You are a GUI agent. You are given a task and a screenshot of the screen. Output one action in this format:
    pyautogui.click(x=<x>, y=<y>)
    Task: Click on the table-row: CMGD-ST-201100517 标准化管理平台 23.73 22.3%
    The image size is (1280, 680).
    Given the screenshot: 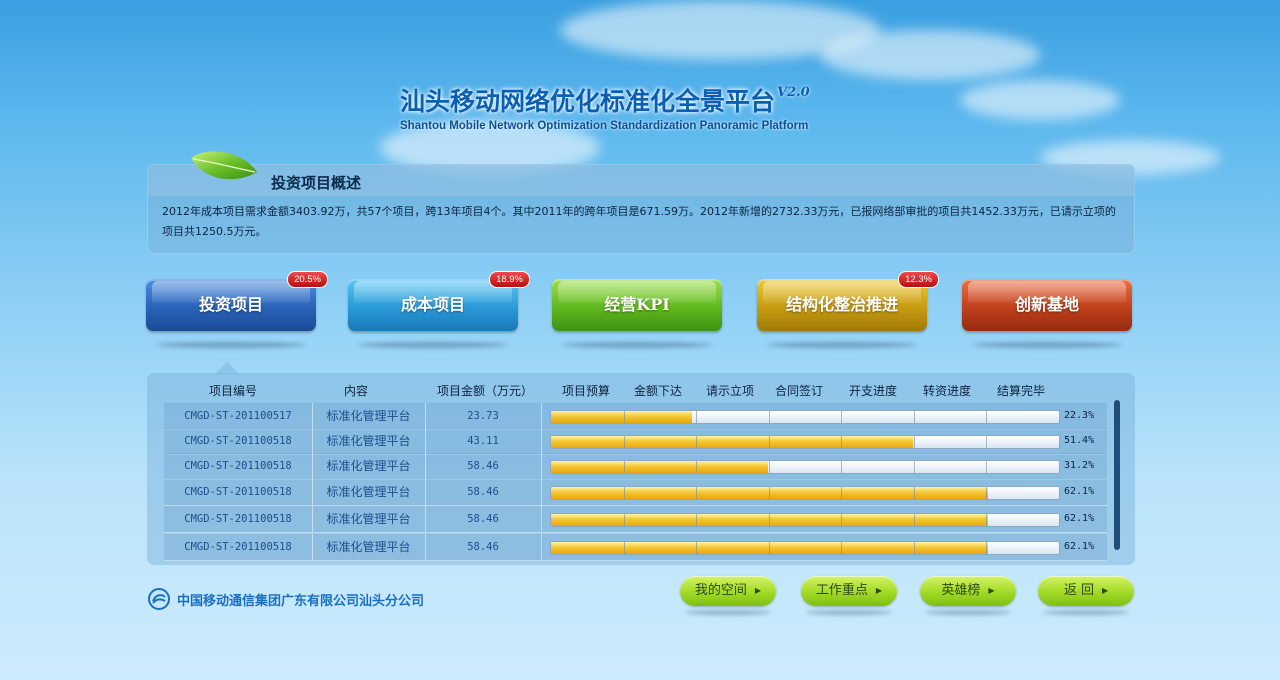 What is the action you would take?
    pyautogui.click(x=635, y=416)
    